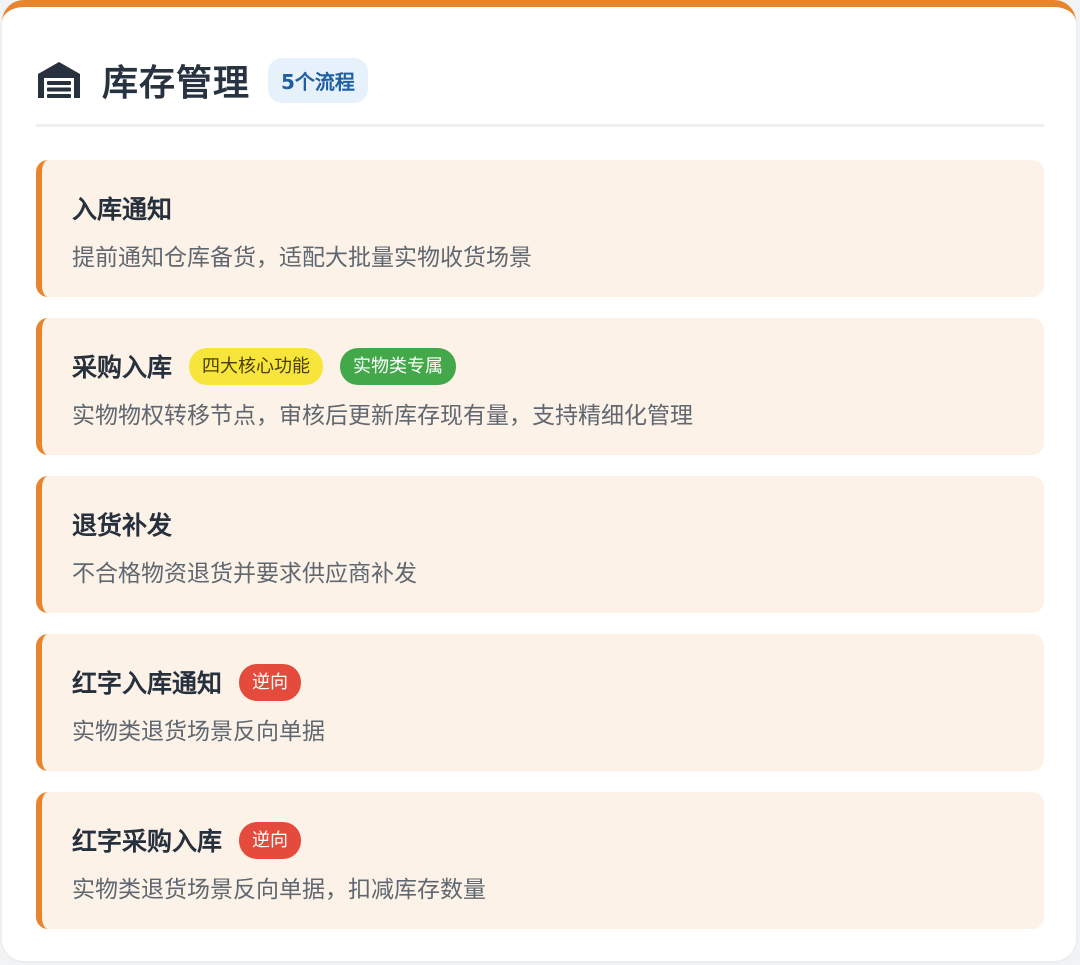 The height and width of the screenshot is (965, 1080). I want to click on flow-card-header: 红字入库通知 逆向, so click(187, 682).